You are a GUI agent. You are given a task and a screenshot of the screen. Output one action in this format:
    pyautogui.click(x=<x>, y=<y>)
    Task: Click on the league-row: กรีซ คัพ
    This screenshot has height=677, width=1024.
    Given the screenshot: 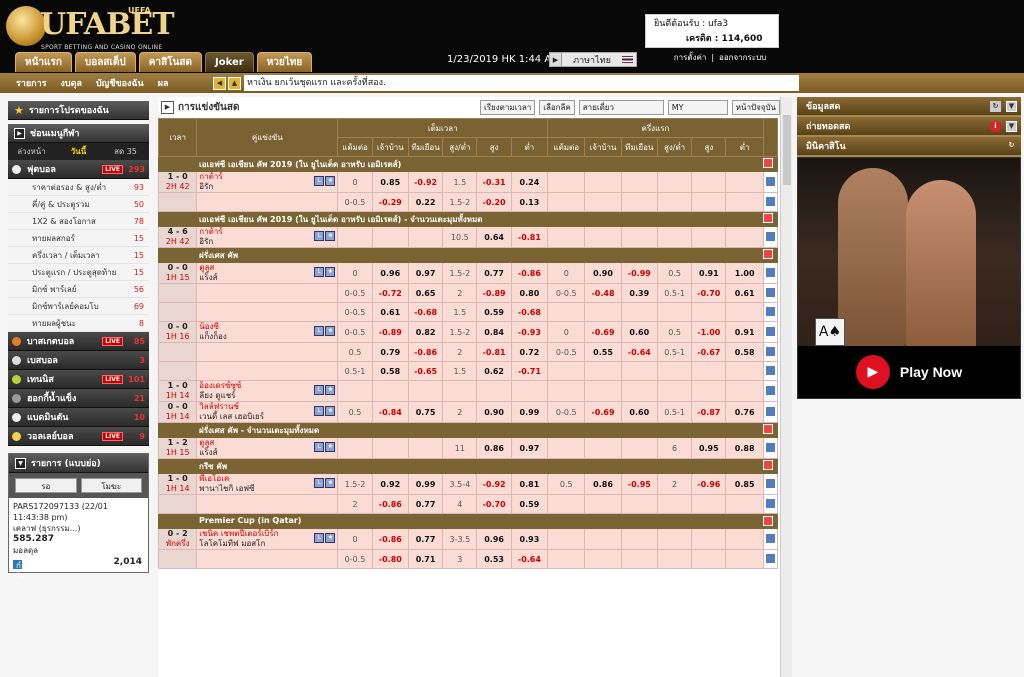 What is the action you would take?
    pyautogui.click(x=468, y=466)
    